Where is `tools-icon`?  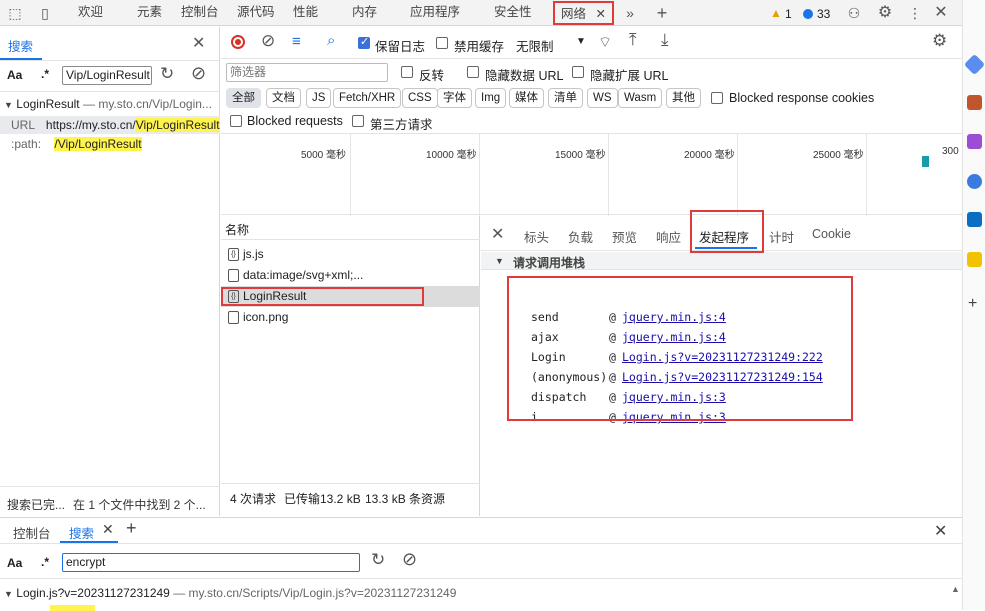 tools-icon is located at coordinates (974, 141).